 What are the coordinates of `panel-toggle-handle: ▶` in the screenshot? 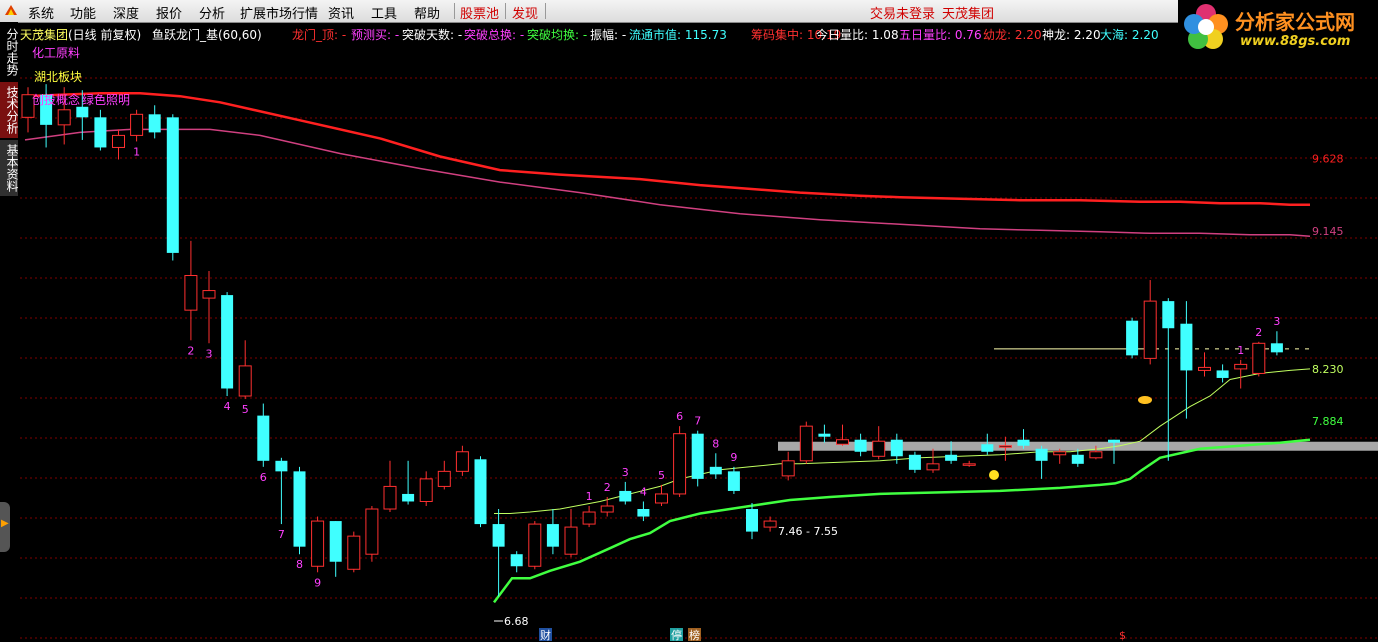 It's located at (5, 527).